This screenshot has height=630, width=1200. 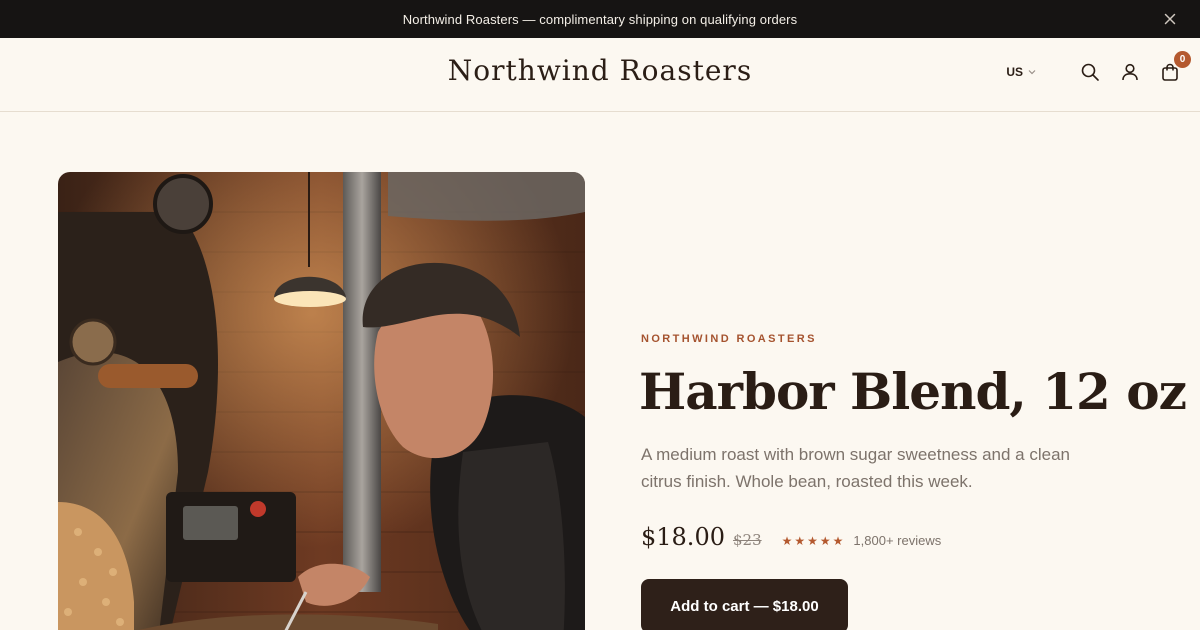 I want to click on reviews-link: 1,800+ reviews, so click(x=897, y=540).